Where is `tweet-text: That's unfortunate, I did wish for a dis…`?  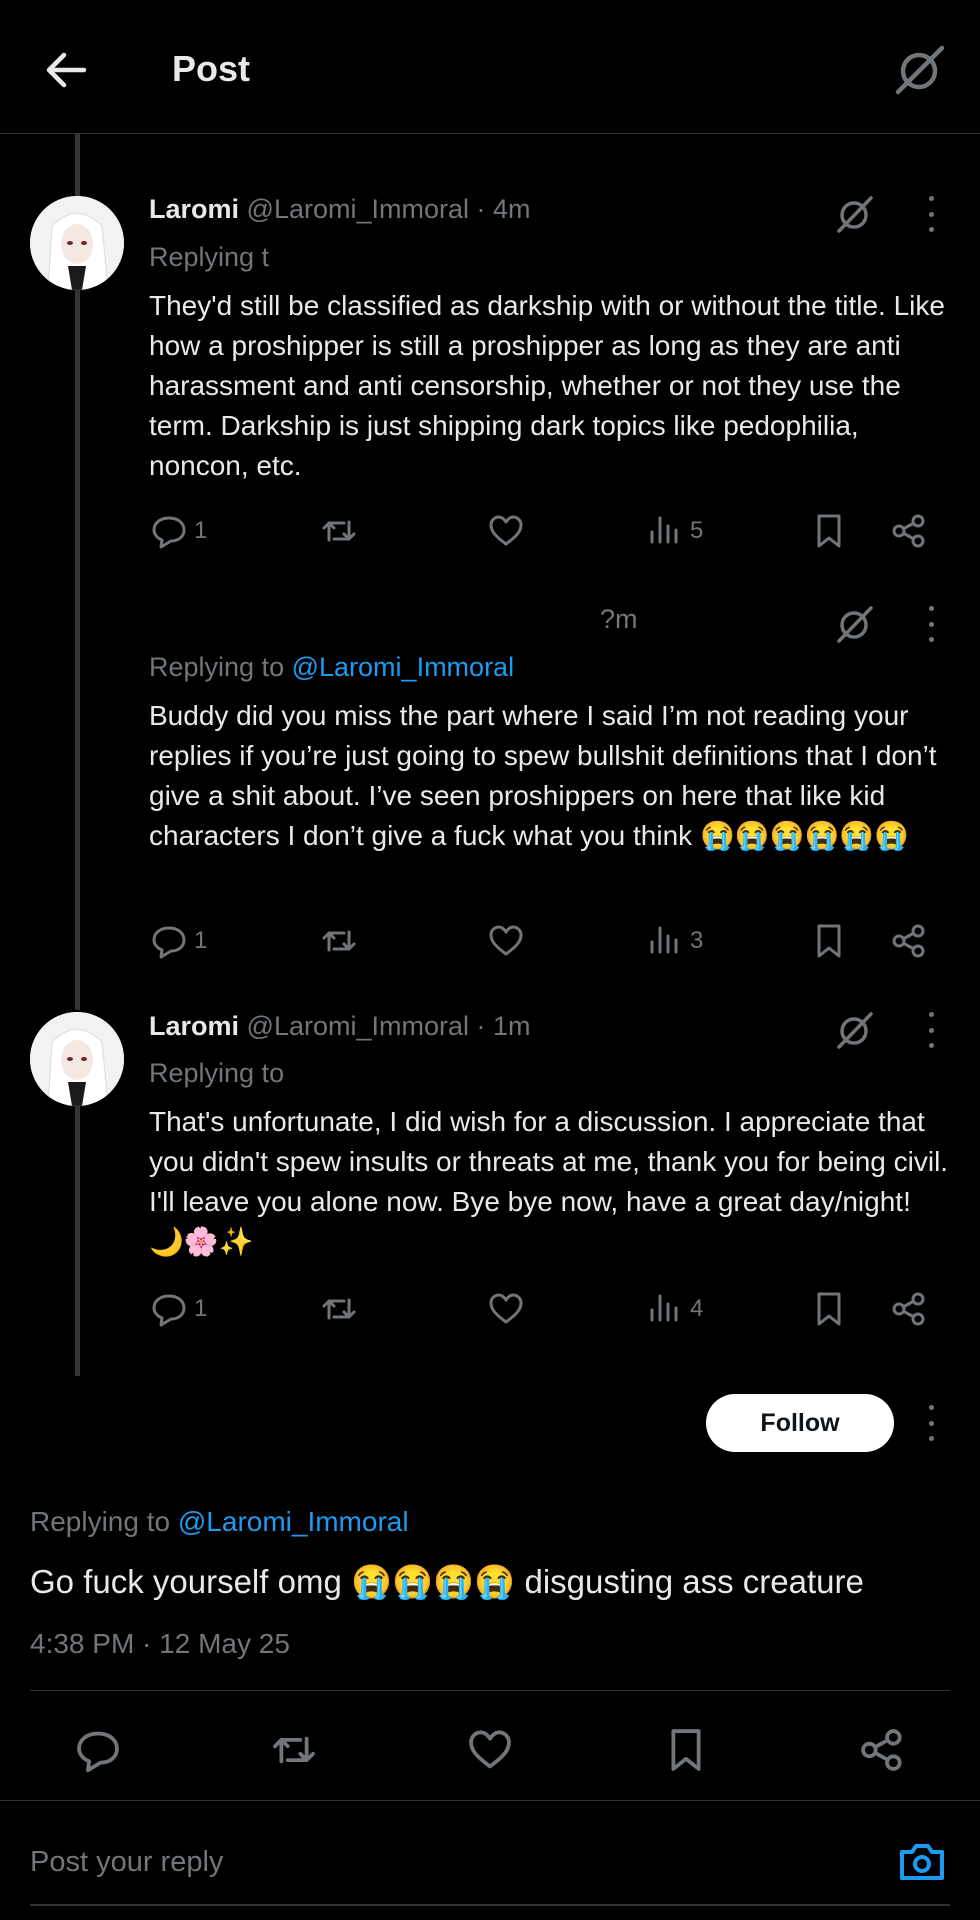
tweet-text: That's unfortunate, I did wish for a dis… is located at coordinates (549, 1181).